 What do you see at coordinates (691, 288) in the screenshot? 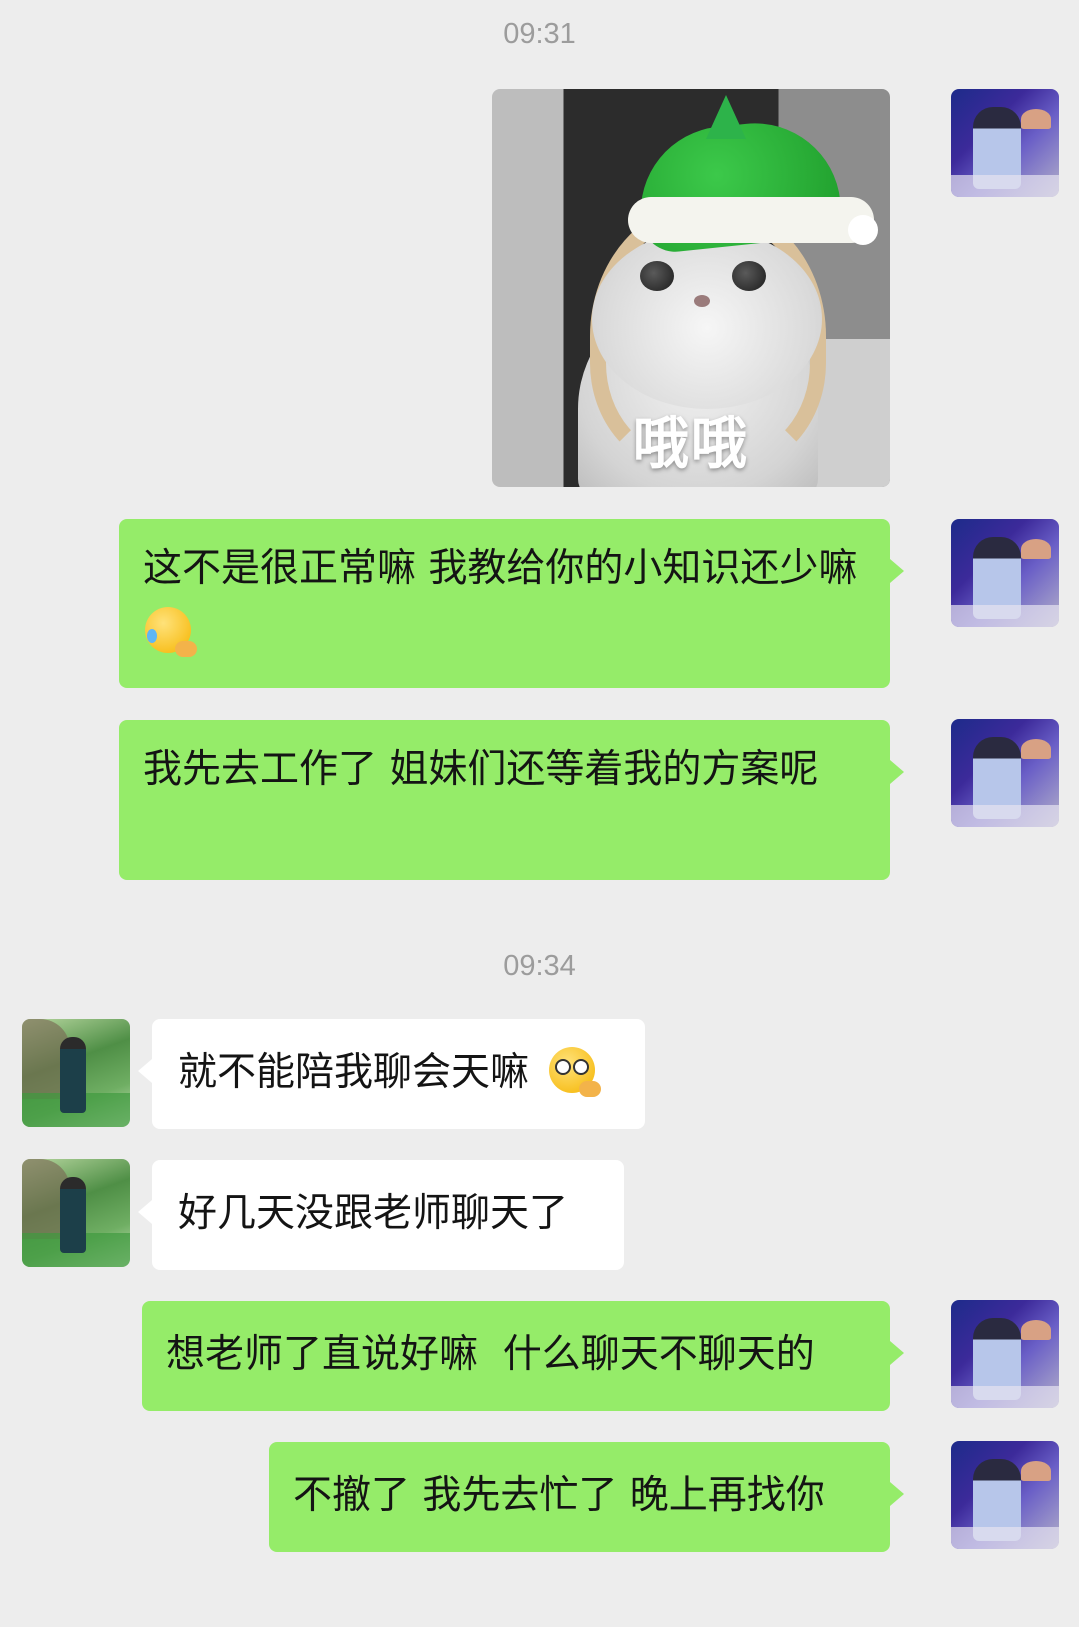
I see `cat-sticker-image: 哦哦` at bounding box center [691, 288].